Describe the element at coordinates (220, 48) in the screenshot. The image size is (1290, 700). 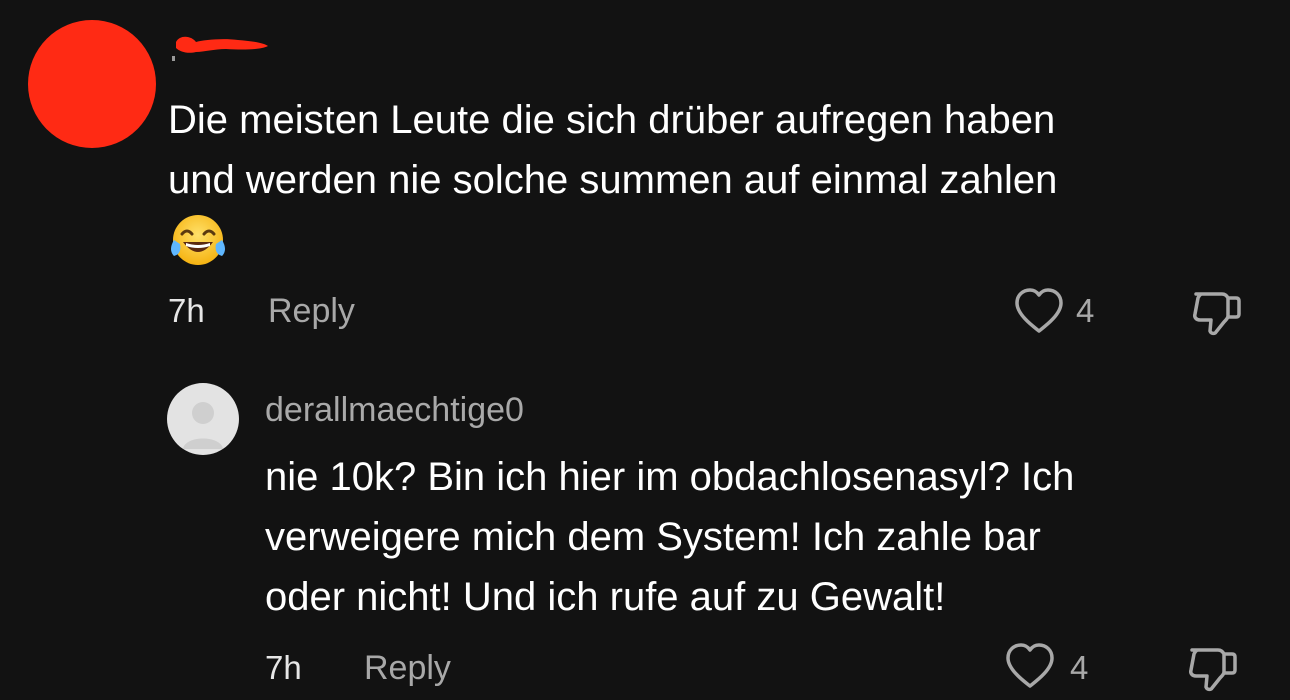
I see `username-redaction` at that location.